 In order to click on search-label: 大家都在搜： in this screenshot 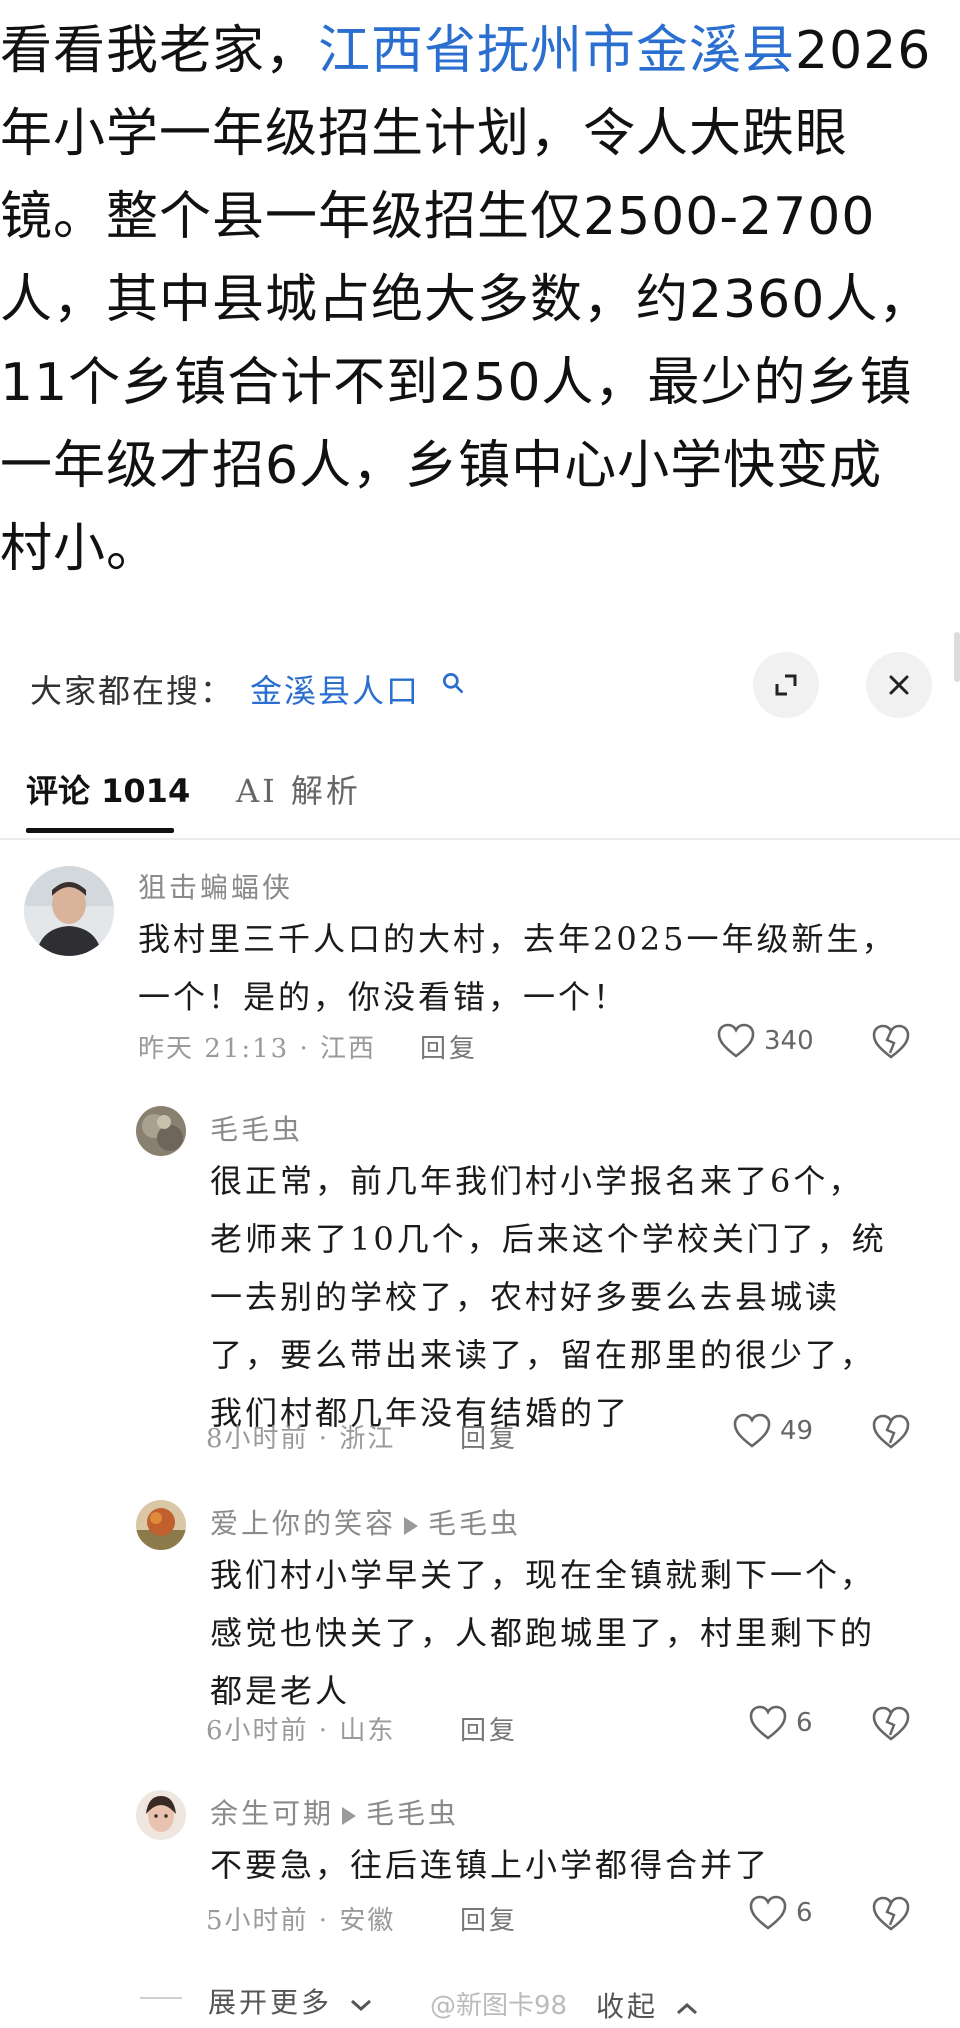, I will do `click(132, 691)`.